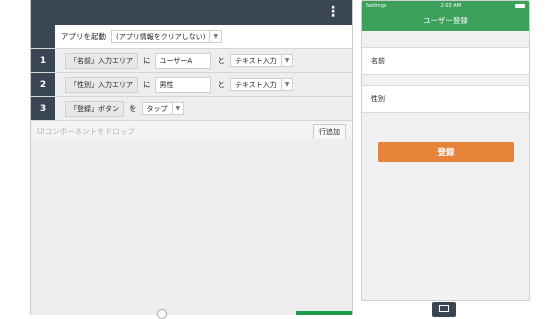 The height and width of the screenshot is (319, 560). I want to click on status-carrier: Settings, so click(376, 5).